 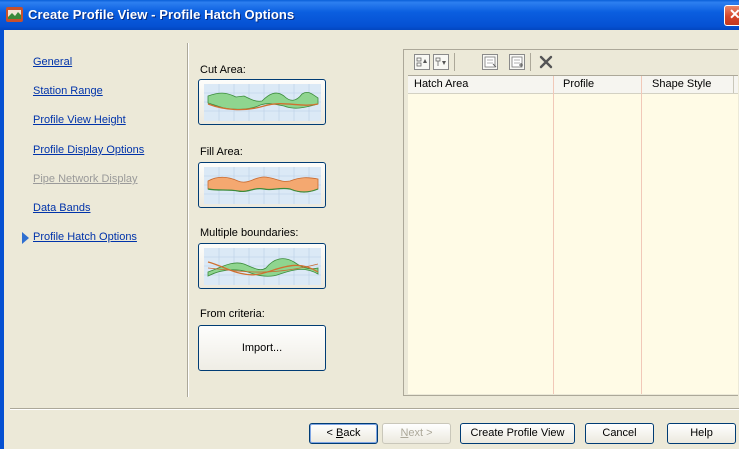 I want to click on delete-icon, so click(x=546, y=62).